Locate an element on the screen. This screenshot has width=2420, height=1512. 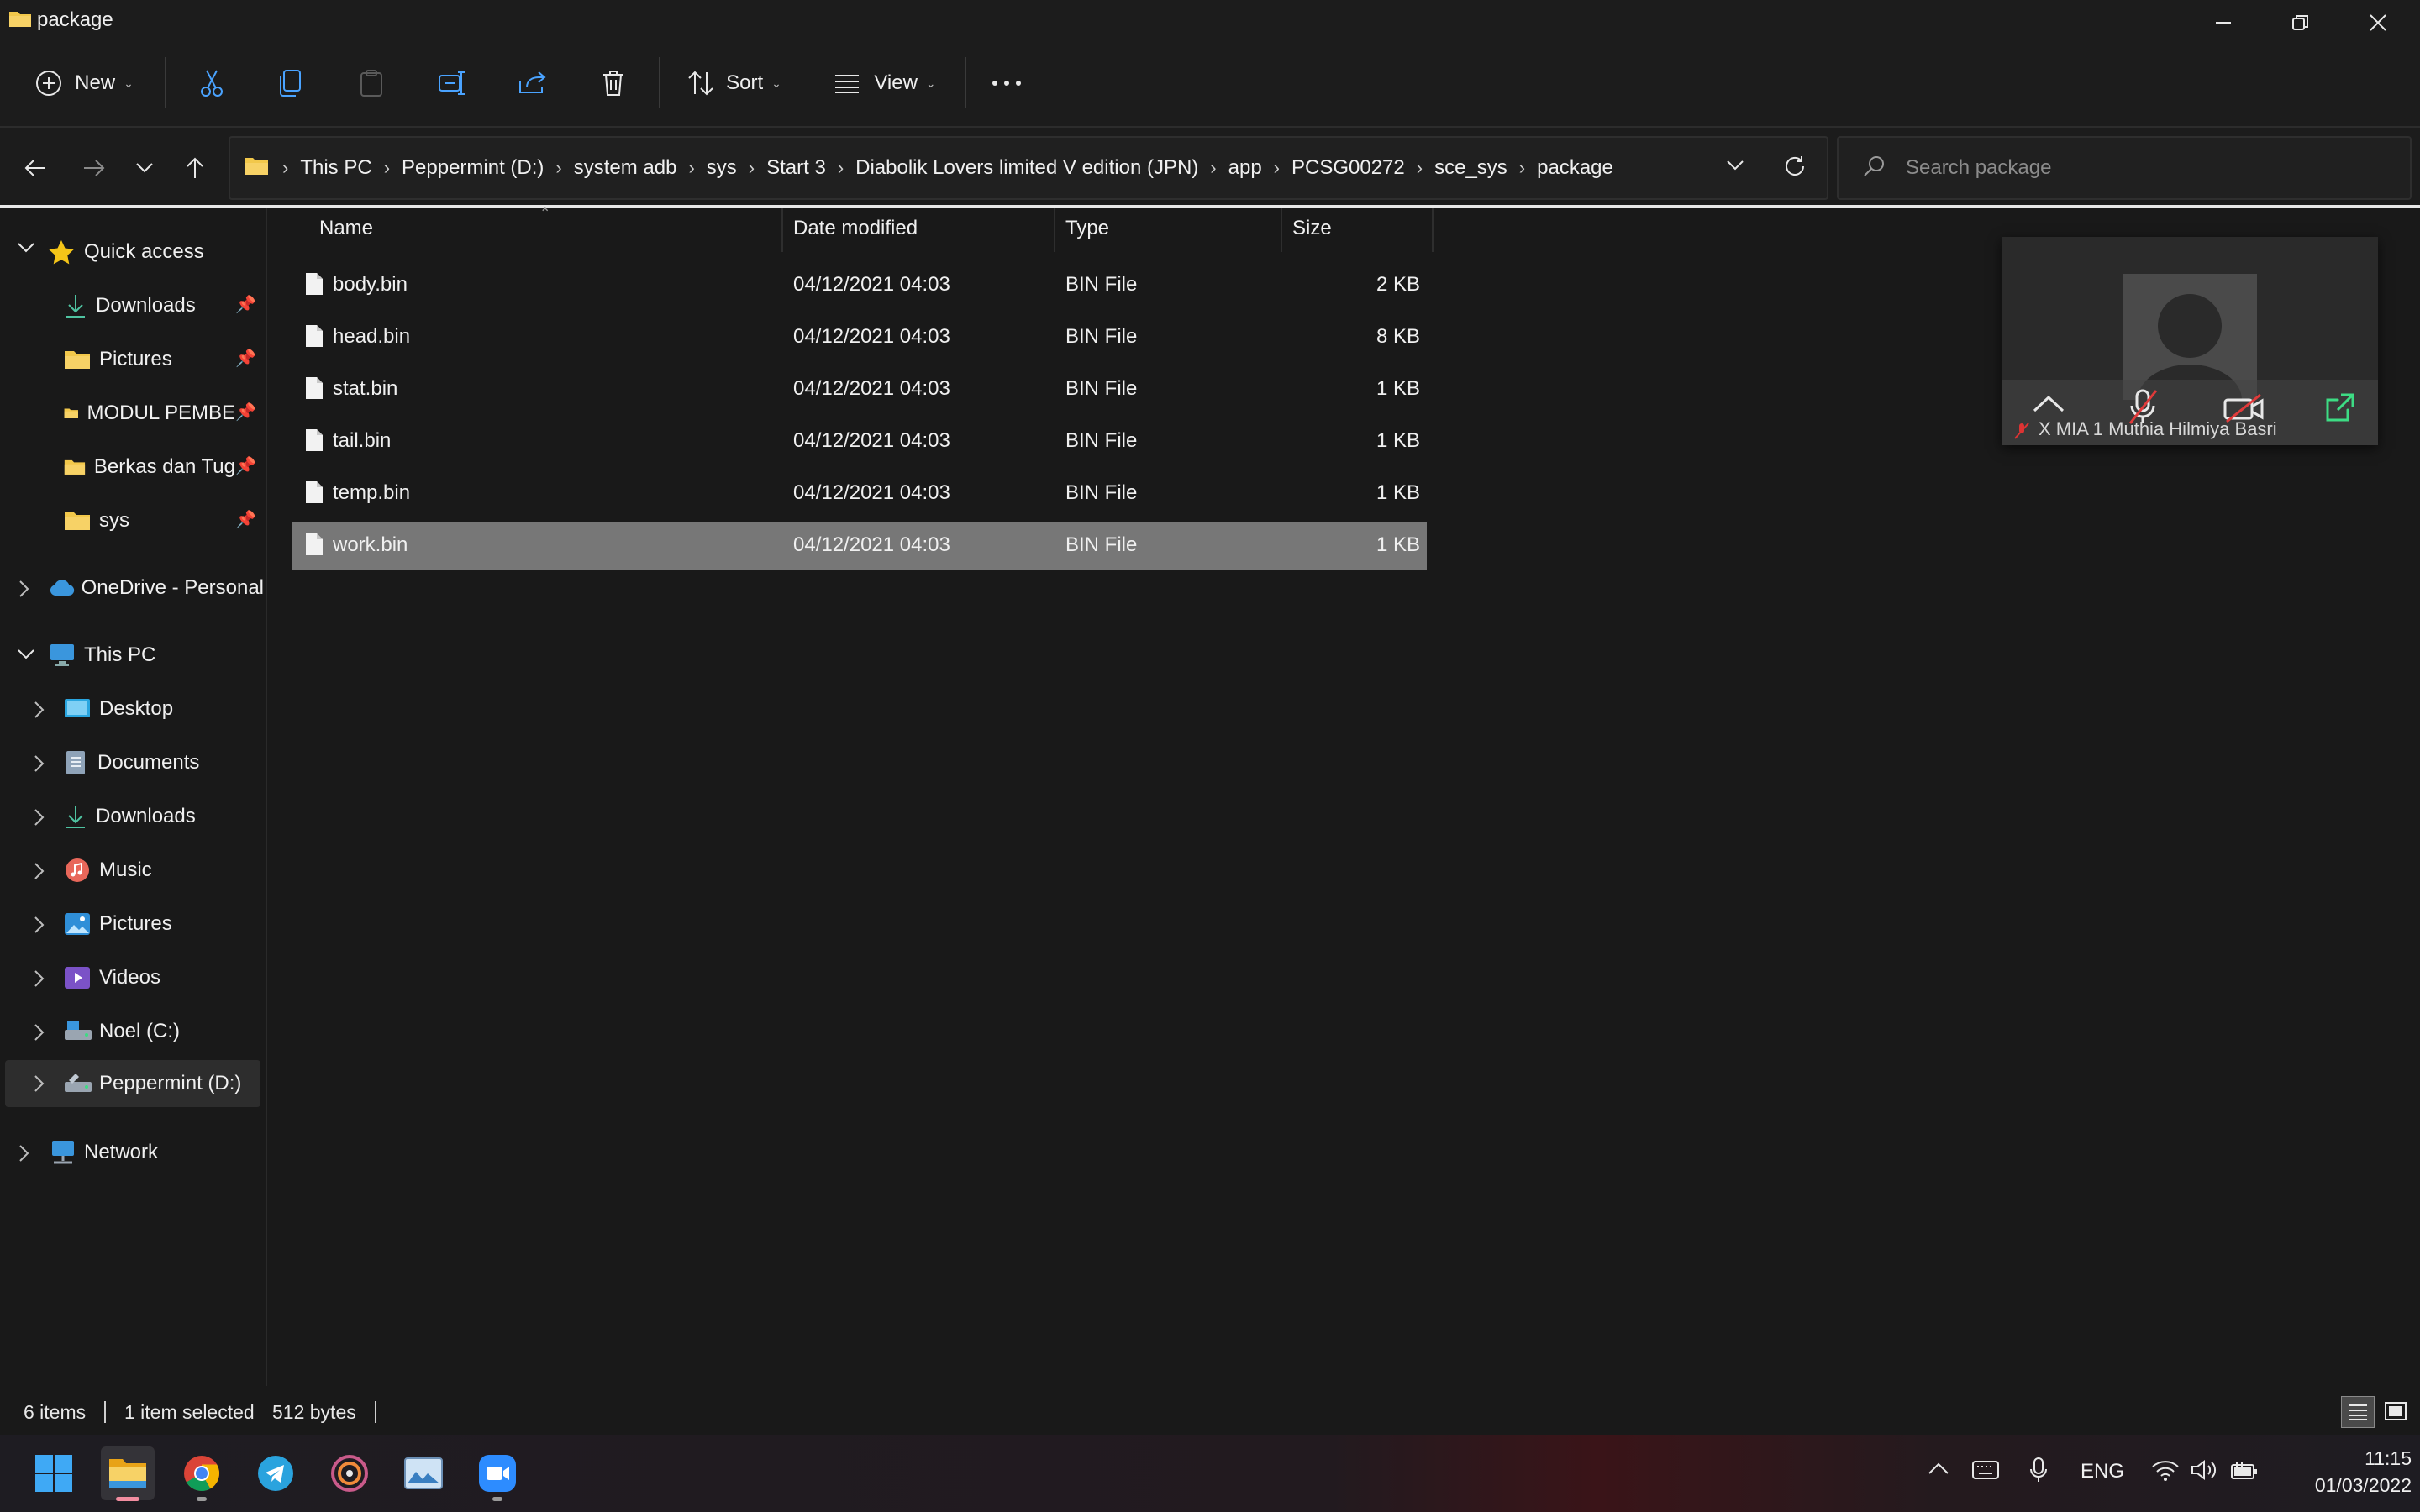
sidebar-item-this-pc: This PC is located at coordinates (154, 655).